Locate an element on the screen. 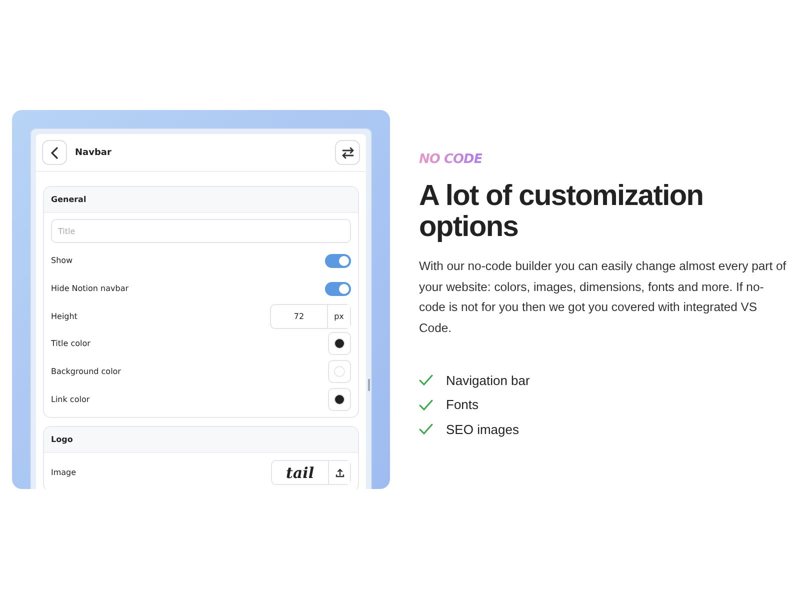 The image size is (800, 600). upload-icon is located at coordinates (339, 473).